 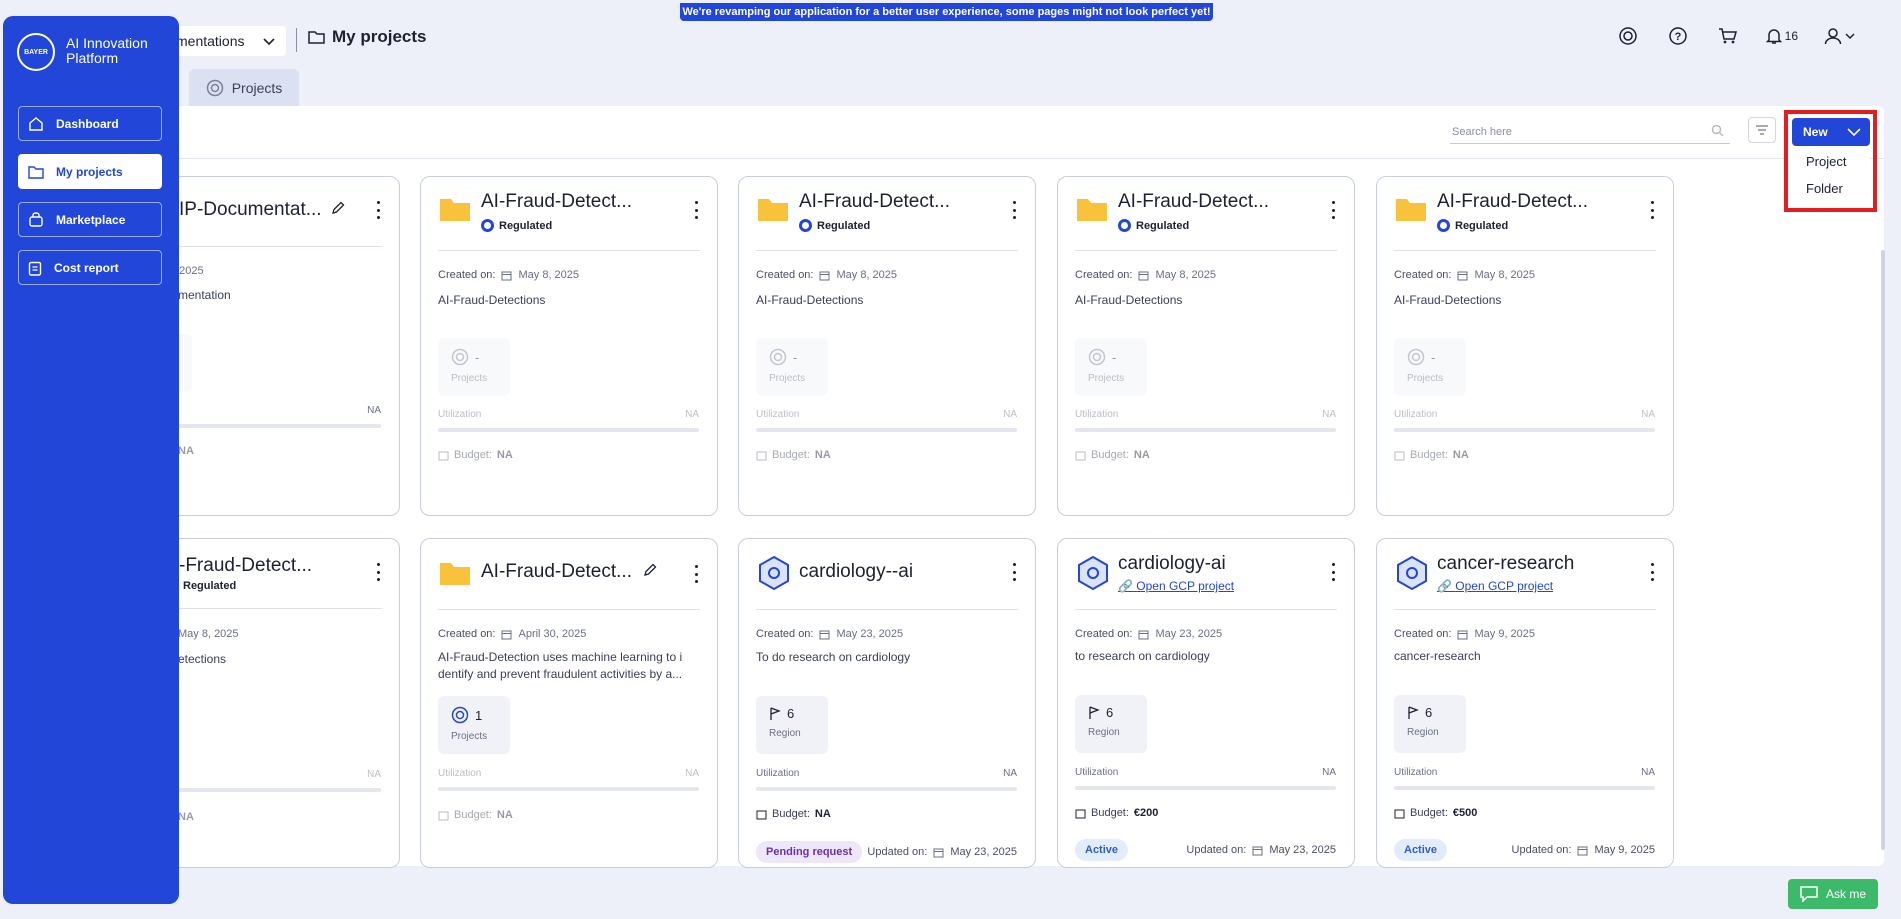 I want to click on search-placeholder: Search here, so click(x=1482, y=132).